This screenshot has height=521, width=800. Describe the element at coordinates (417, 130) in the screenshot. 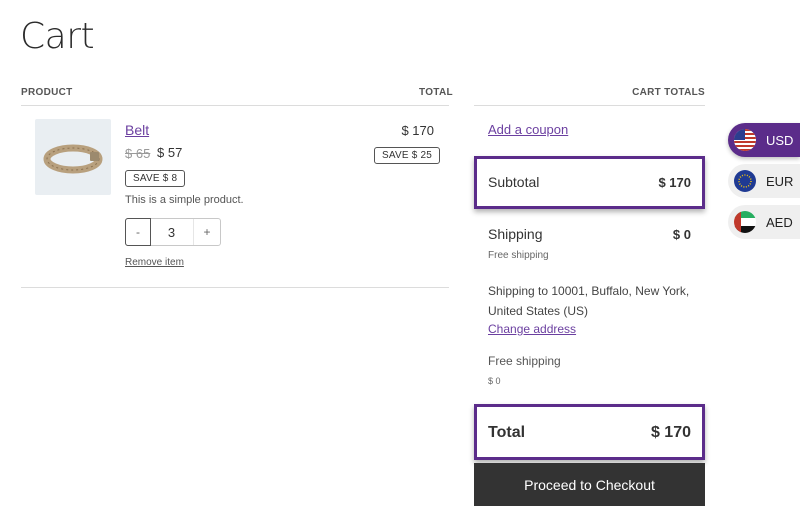

I see `line-total: $ 170` at that location.